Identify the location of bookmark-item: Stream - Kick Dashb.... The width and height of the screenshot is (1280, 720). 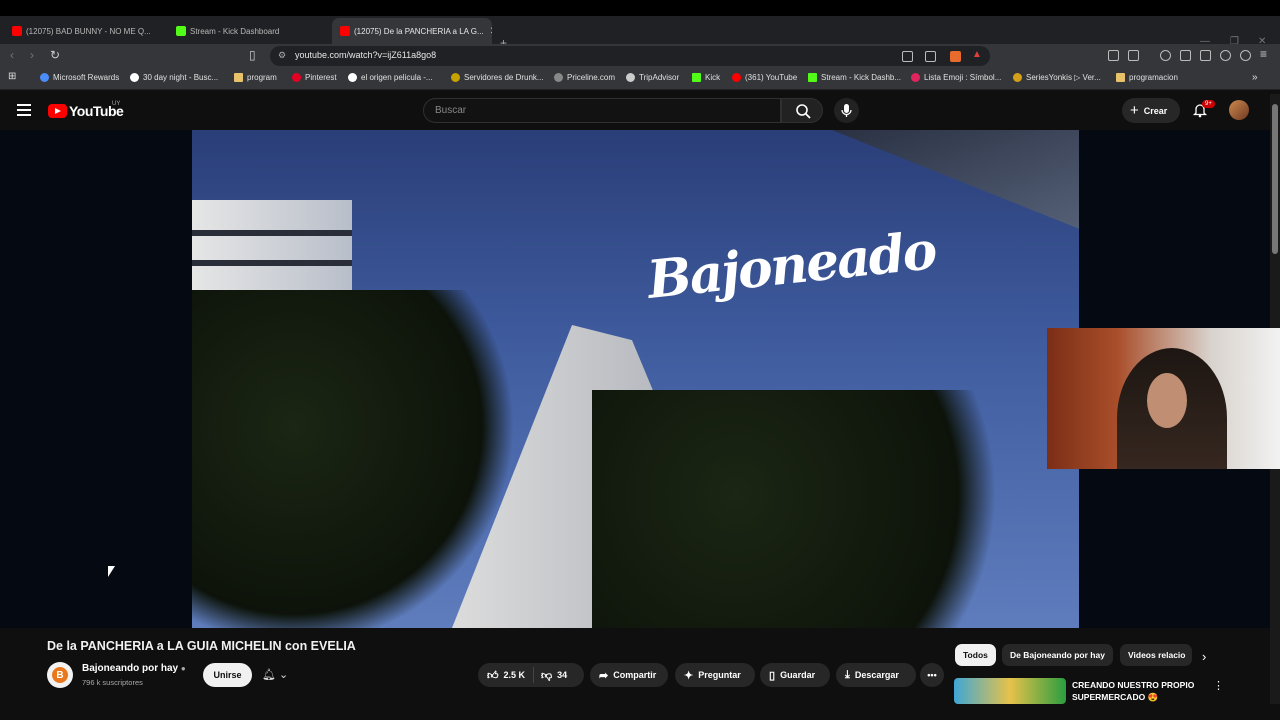
(854, 77).